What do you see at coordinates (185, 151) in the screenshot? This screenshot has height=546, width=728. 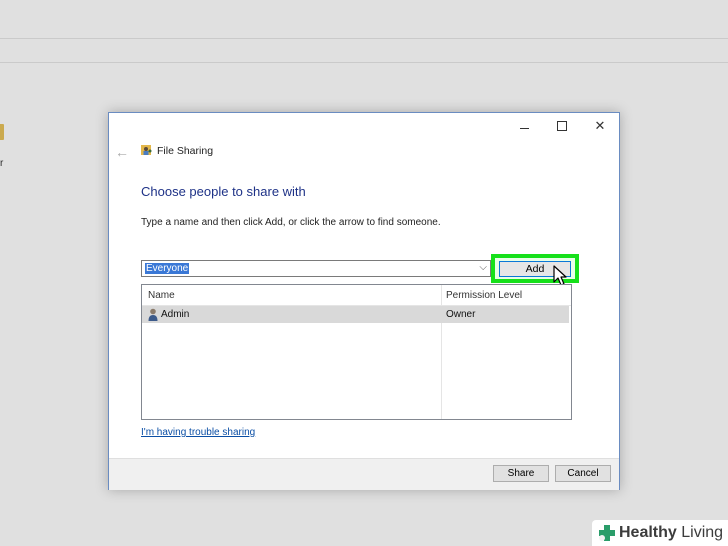 I see `dialog-title: File Sharing` at bounding box center [185, 151].